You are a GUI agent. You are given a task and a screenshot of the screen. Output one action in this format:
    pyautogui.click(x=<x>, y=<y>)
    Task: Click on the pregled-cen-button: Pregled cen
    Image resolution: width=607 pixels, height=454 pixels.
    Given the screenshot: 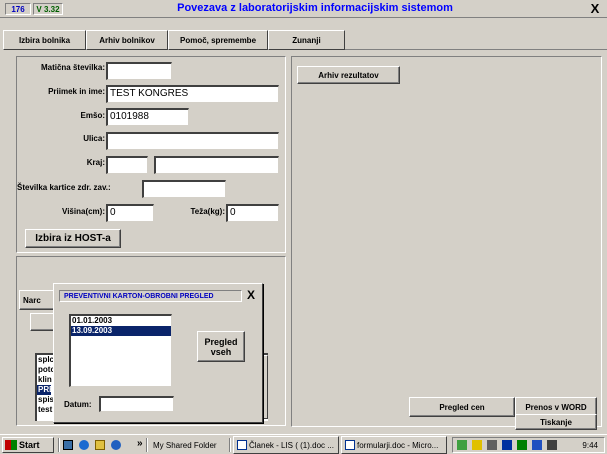 What is the action you would take?
    pyautogui.click(x=462, y=407)
    